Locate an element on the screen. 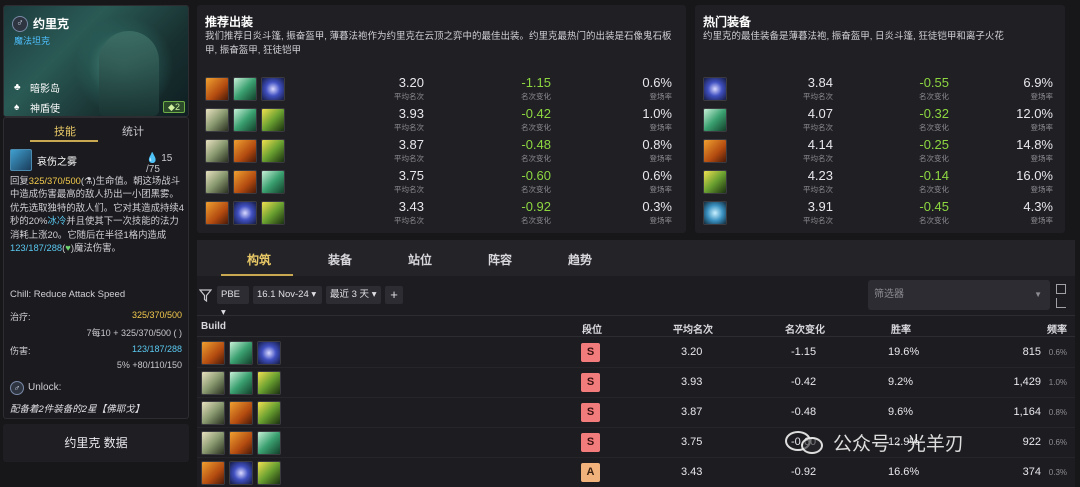  filter-icon is located at coordinates (205, 295).